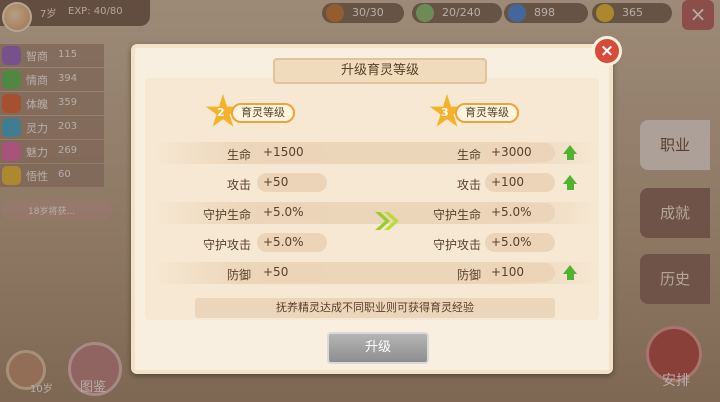 The height and width of the screenshot is (402, 720). What do you see at coordinates (376, 153) in the screenshot?
I see `stat-compare-row: 生命 +1500 生命 +3000` at bounding box center [376, 153].